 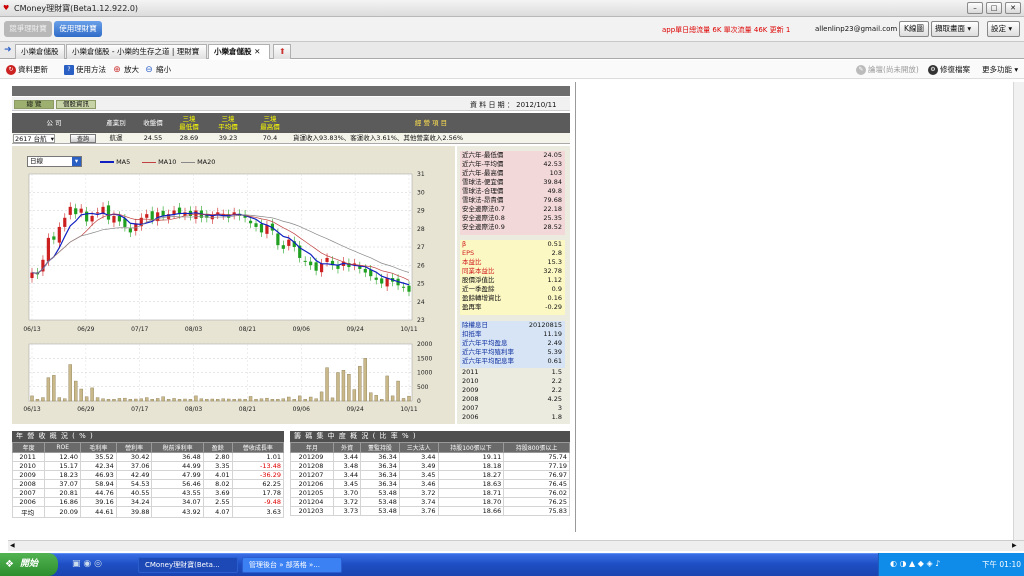 I want to click on table-cell: 12.40, so click(x=63, y=457).